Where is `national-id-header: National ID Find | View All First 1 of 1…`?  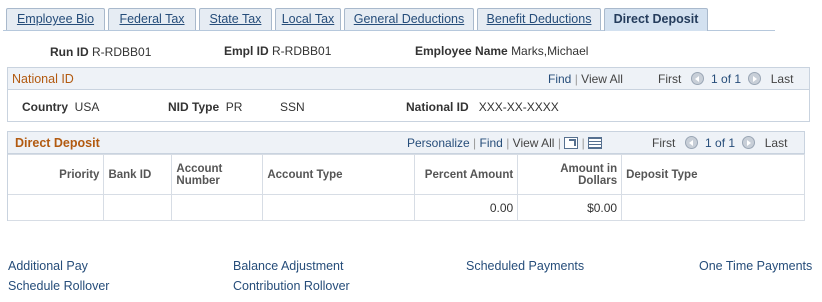 national-id-header: National ID Find | View All First 1 of 1… is located at coordinates (408, 79).